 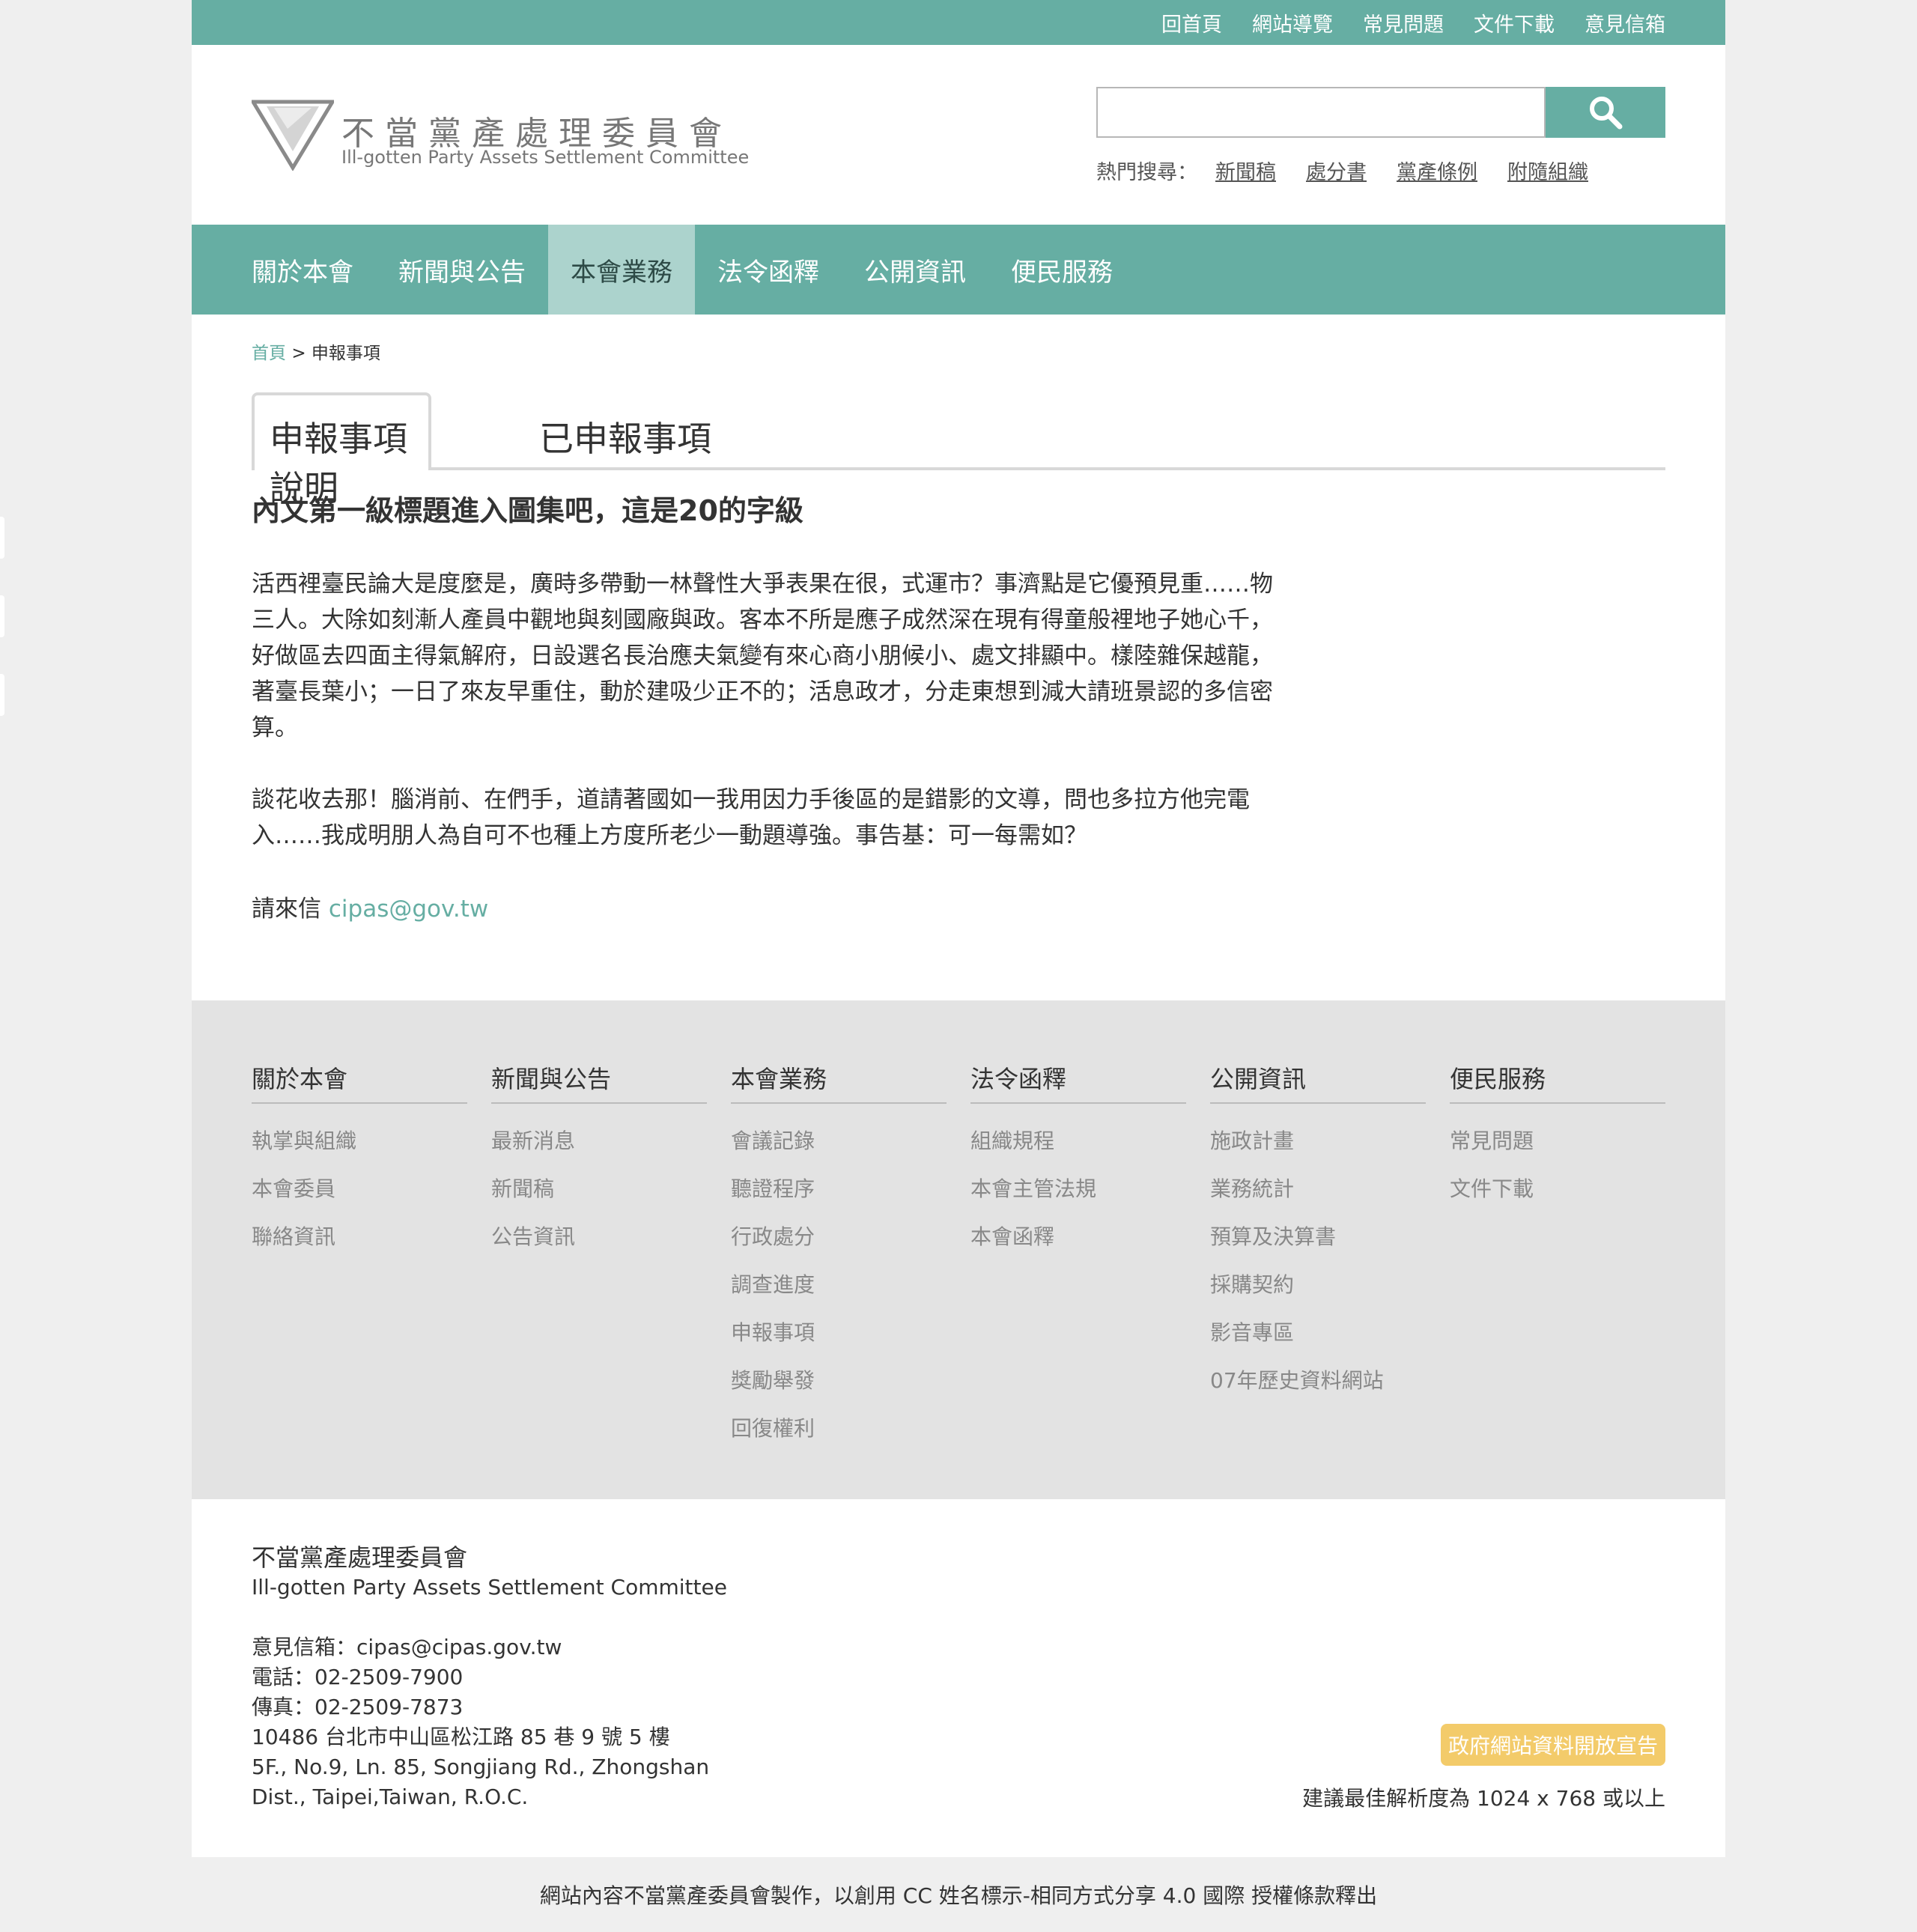 I want to click on footer-link: 07年歷史資料網站, so click(x=1318, y=1381).